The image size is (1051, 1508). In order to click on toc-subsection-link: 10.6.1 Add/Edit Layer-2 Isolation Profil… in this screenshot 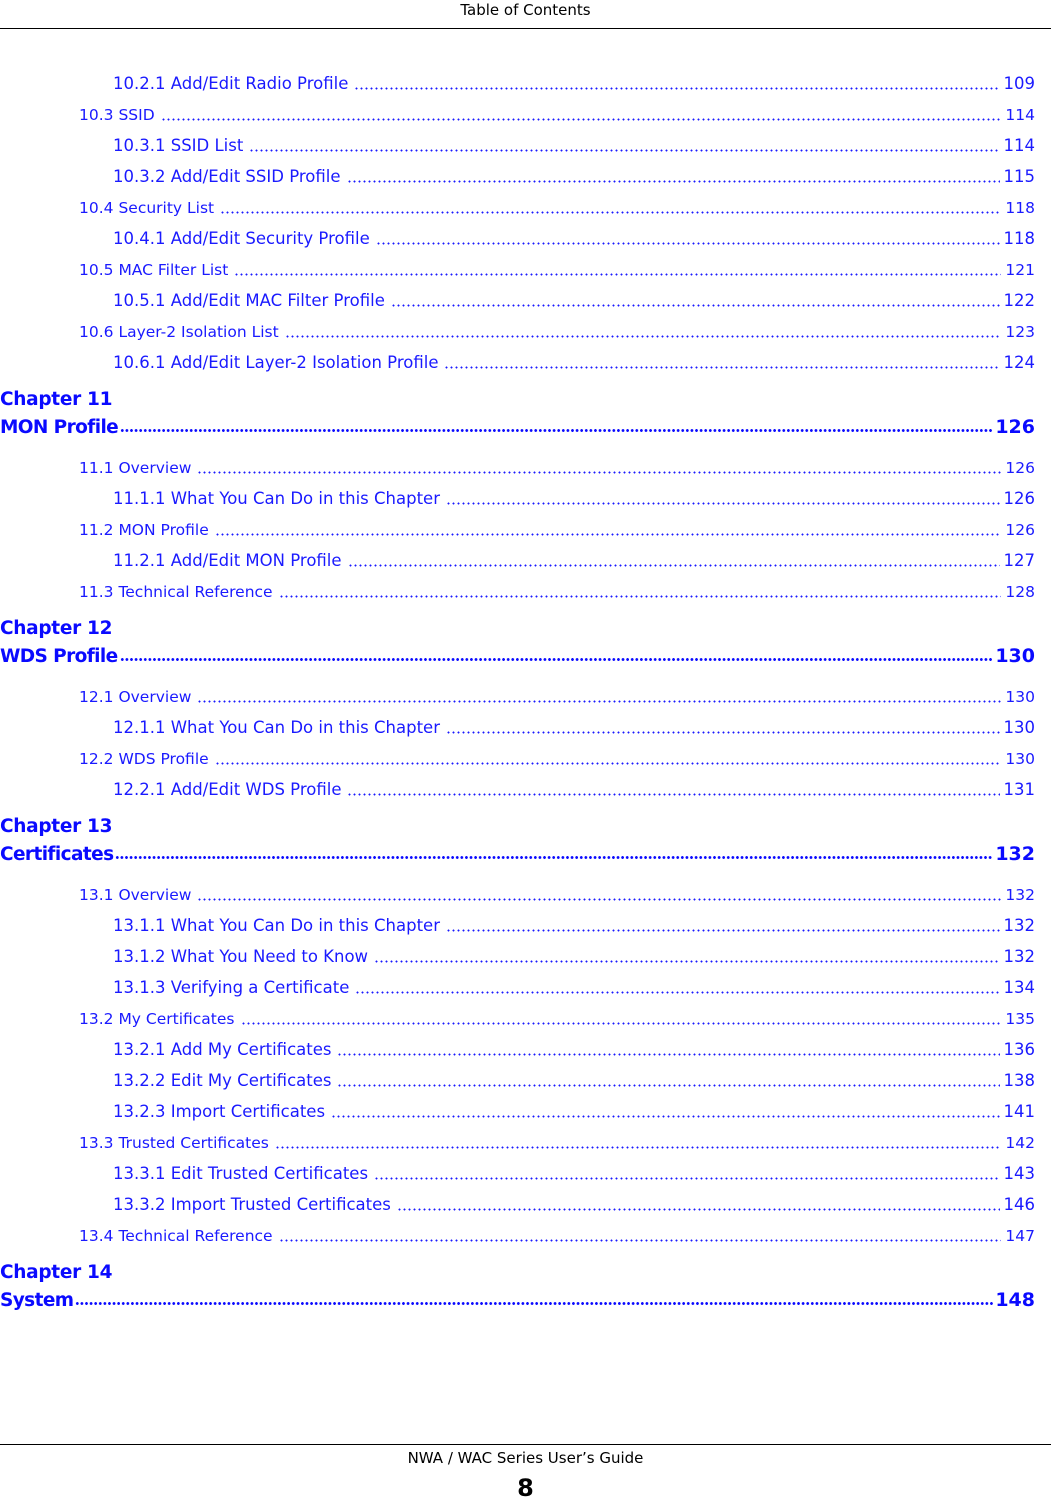, I will do `click(525, 362)`.